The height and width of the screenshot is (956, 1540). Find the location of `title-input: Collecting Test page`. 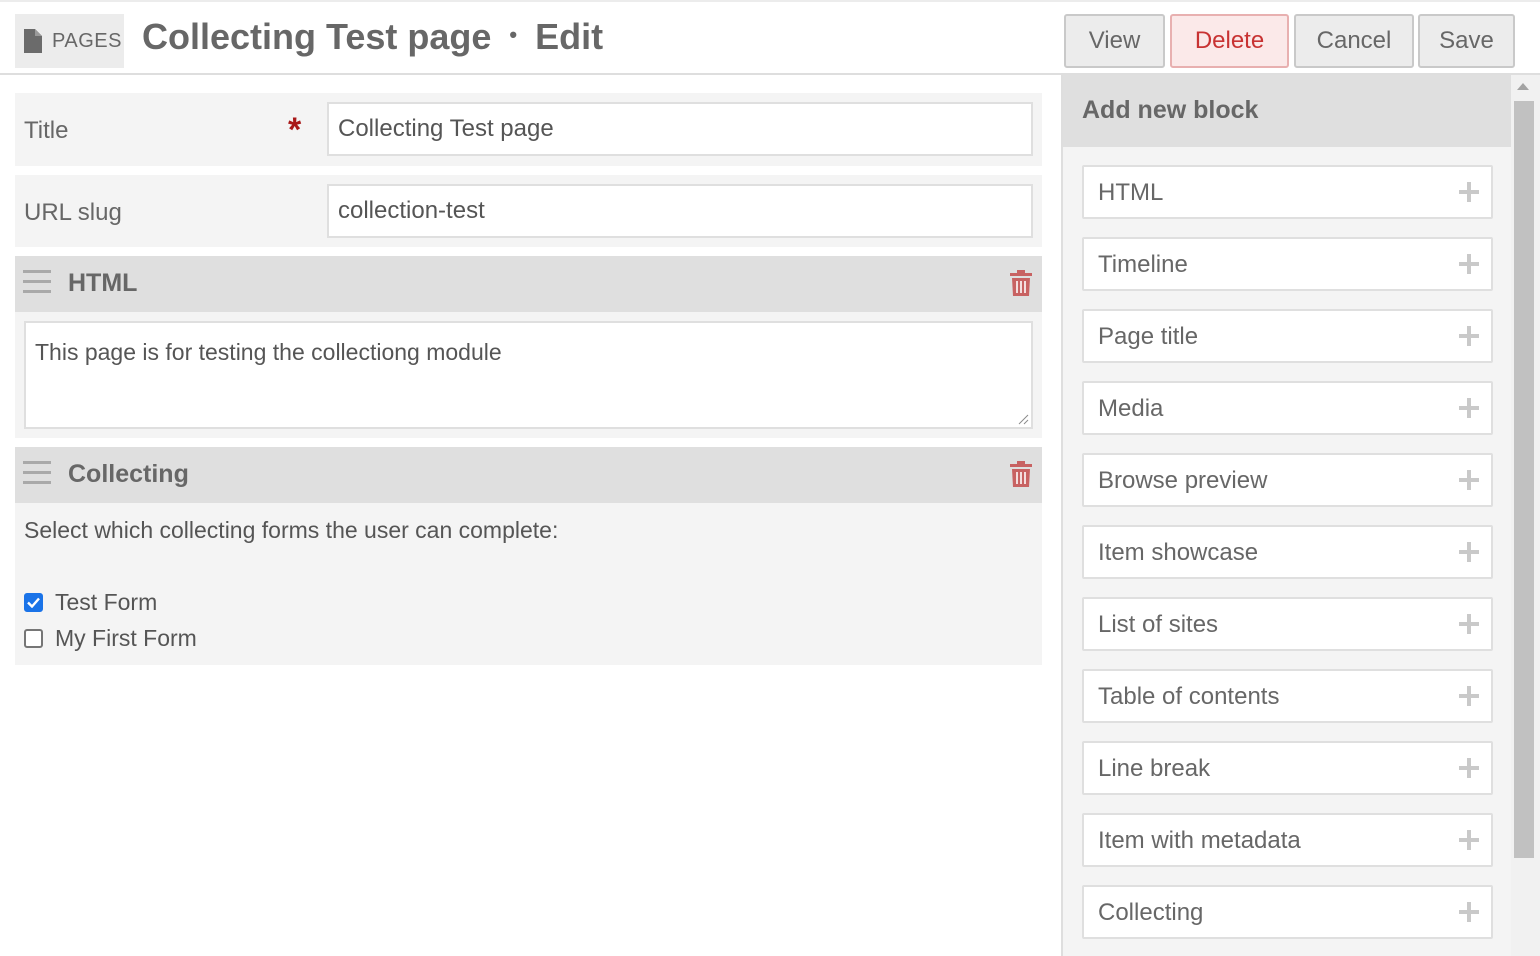

title-input: Collecting Test page is located at coordinates (680, 129).